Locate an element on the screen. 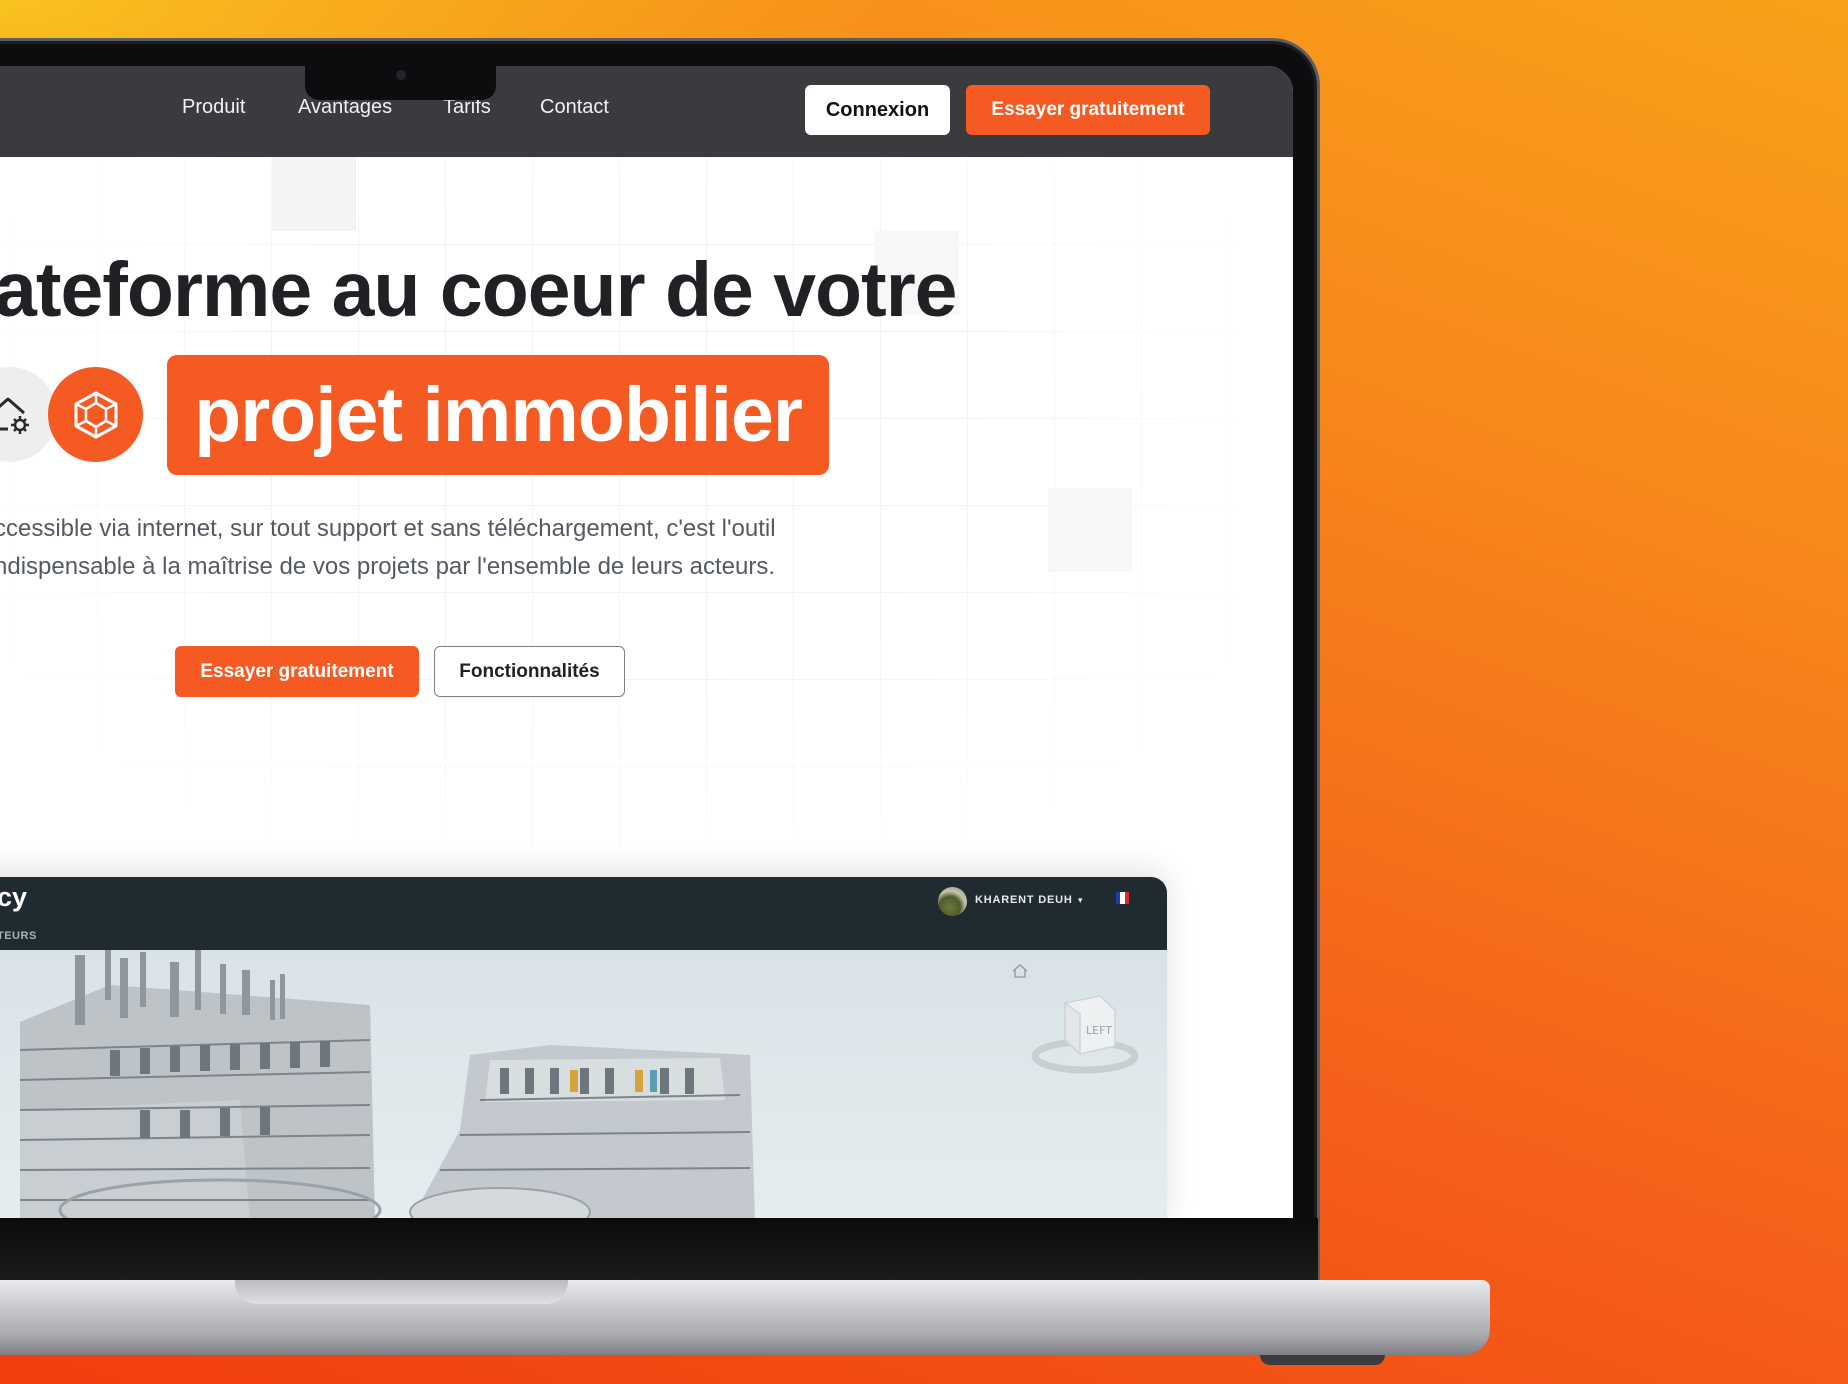  bim-3d-viewer: LEFT is located at coordinates (583, 1084).